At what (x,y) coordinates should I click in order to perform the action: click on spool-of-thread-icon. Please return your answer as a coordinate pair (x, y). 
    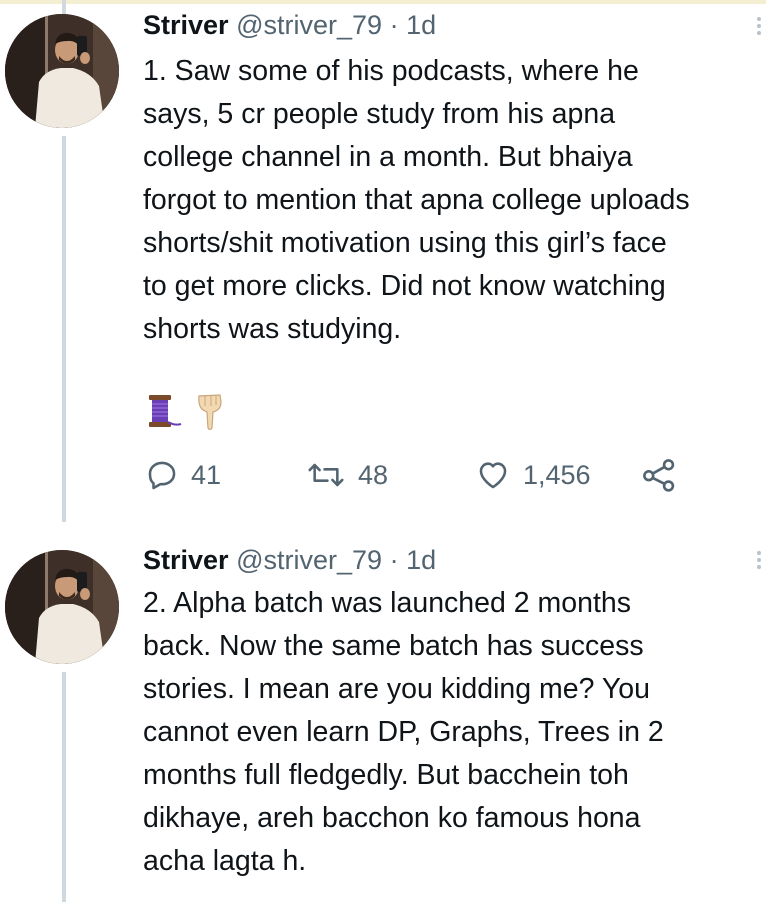
    Looking at the image, I should click on (165, 411).